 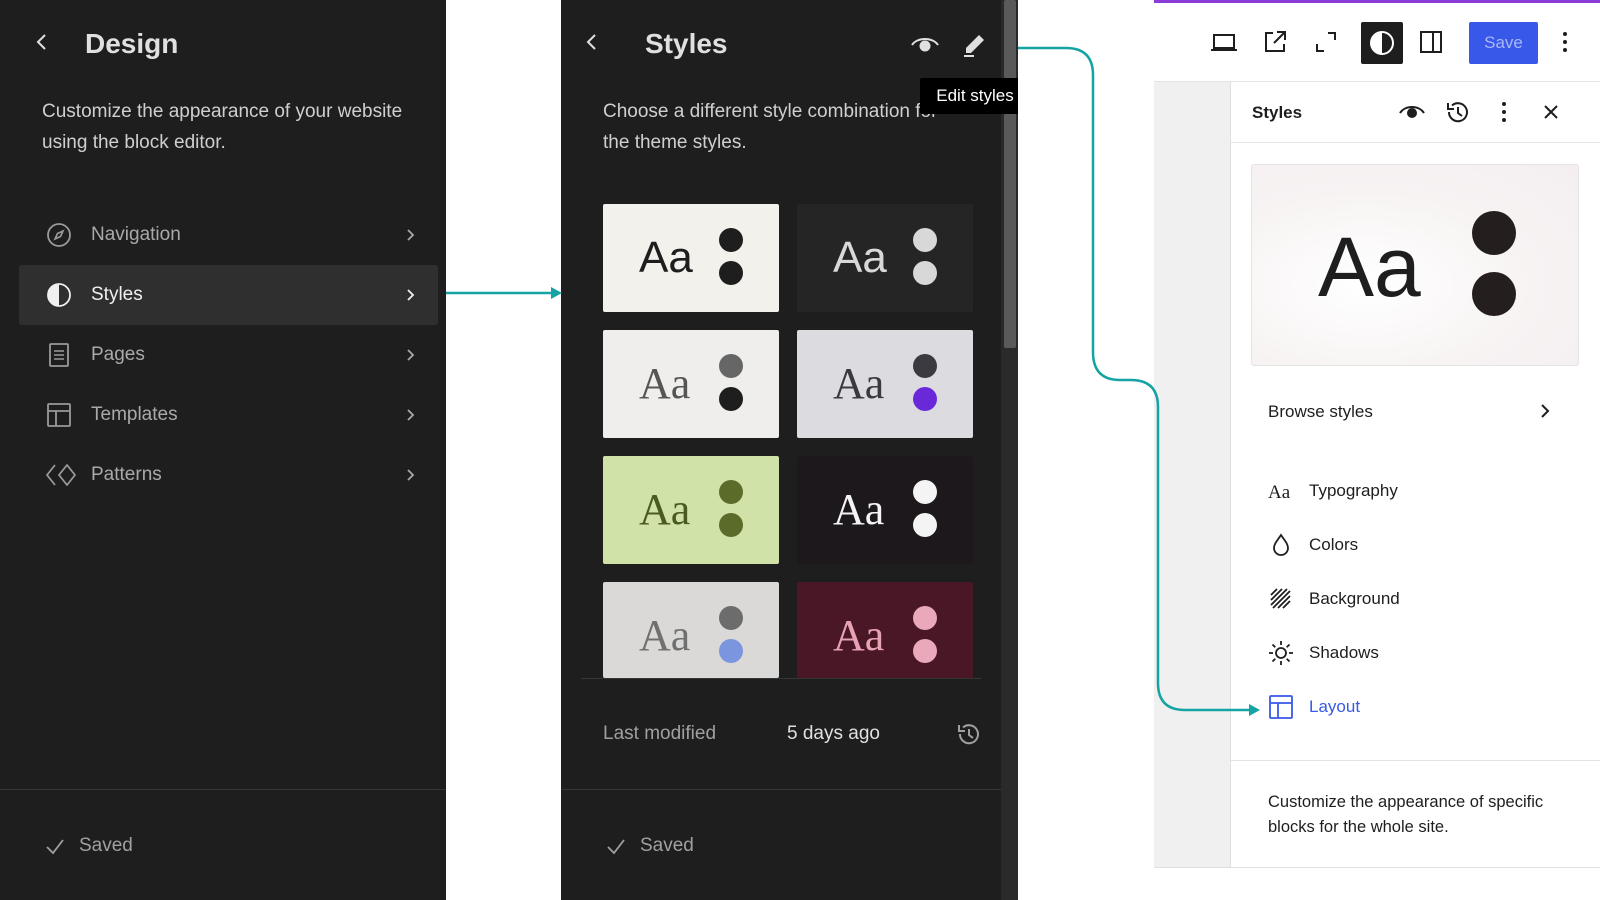 I want to click on menu-item-label: Background, so click(x=1354, y=598).